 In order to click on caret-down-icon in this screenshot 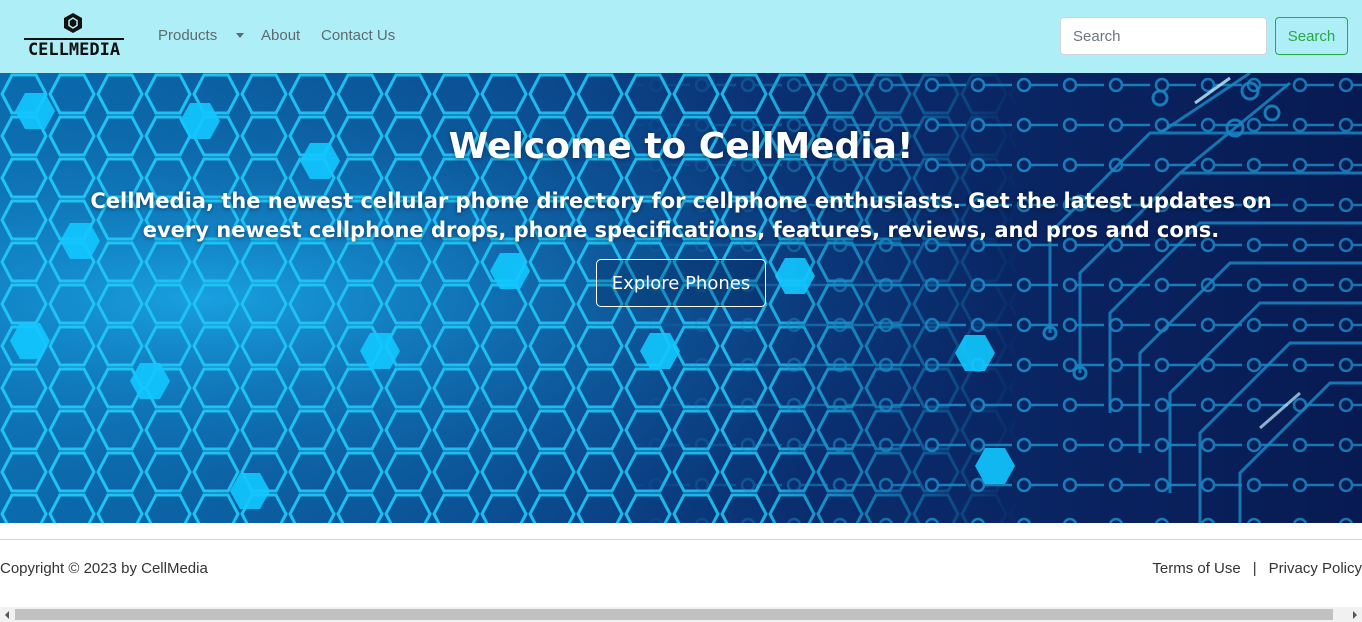, I will do `click(240, 35)`.